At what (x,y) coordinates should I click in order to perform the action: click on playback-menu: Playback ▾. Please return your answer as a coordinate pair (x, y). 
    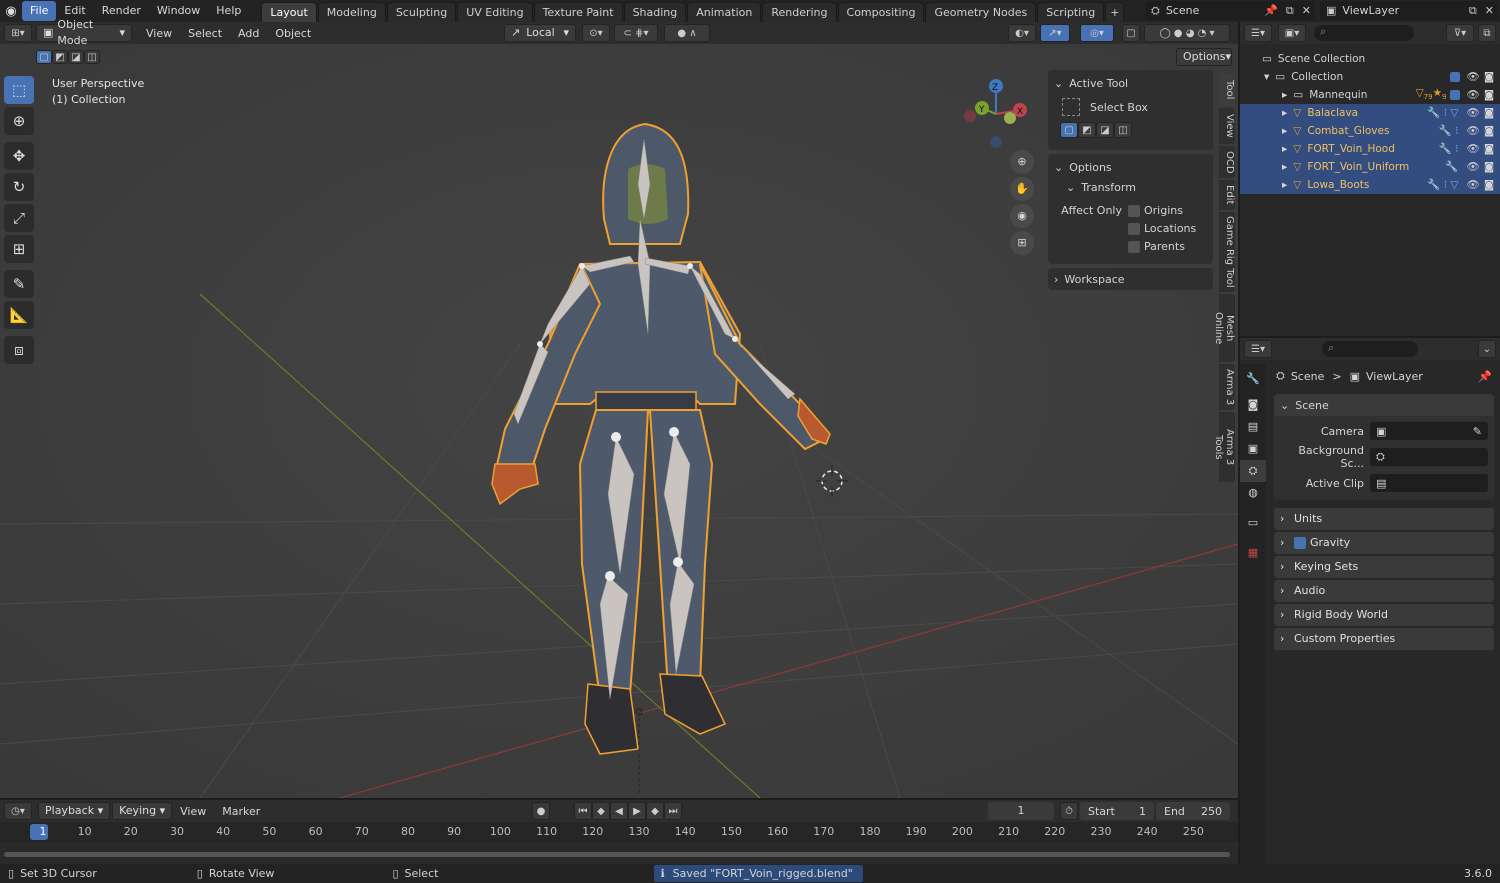
    Looking at the image, I should click on (74, 811).